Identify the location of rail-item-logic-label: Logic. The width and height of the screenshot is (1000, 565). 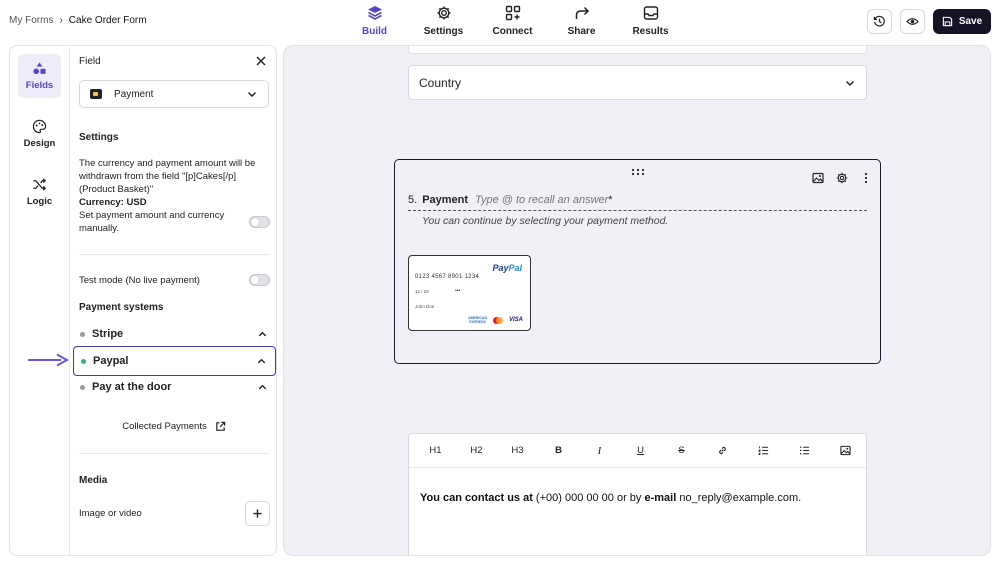
(39, 201).